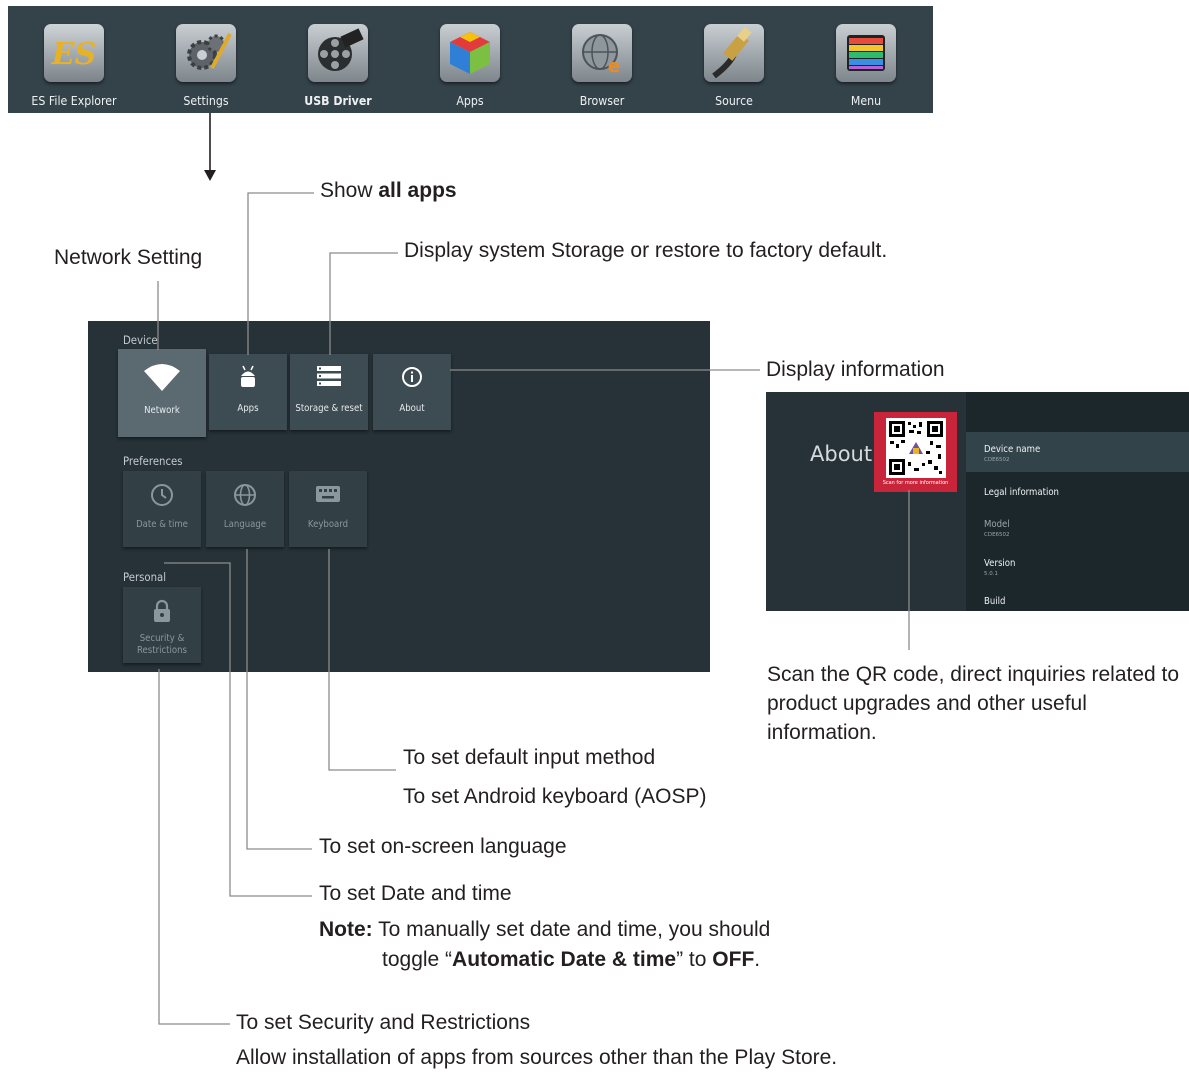  What do you see at coordinates (443, 846) in the screenshot?
I see `annotation-language: To set on-screen language` at bounding box center [443, 846].